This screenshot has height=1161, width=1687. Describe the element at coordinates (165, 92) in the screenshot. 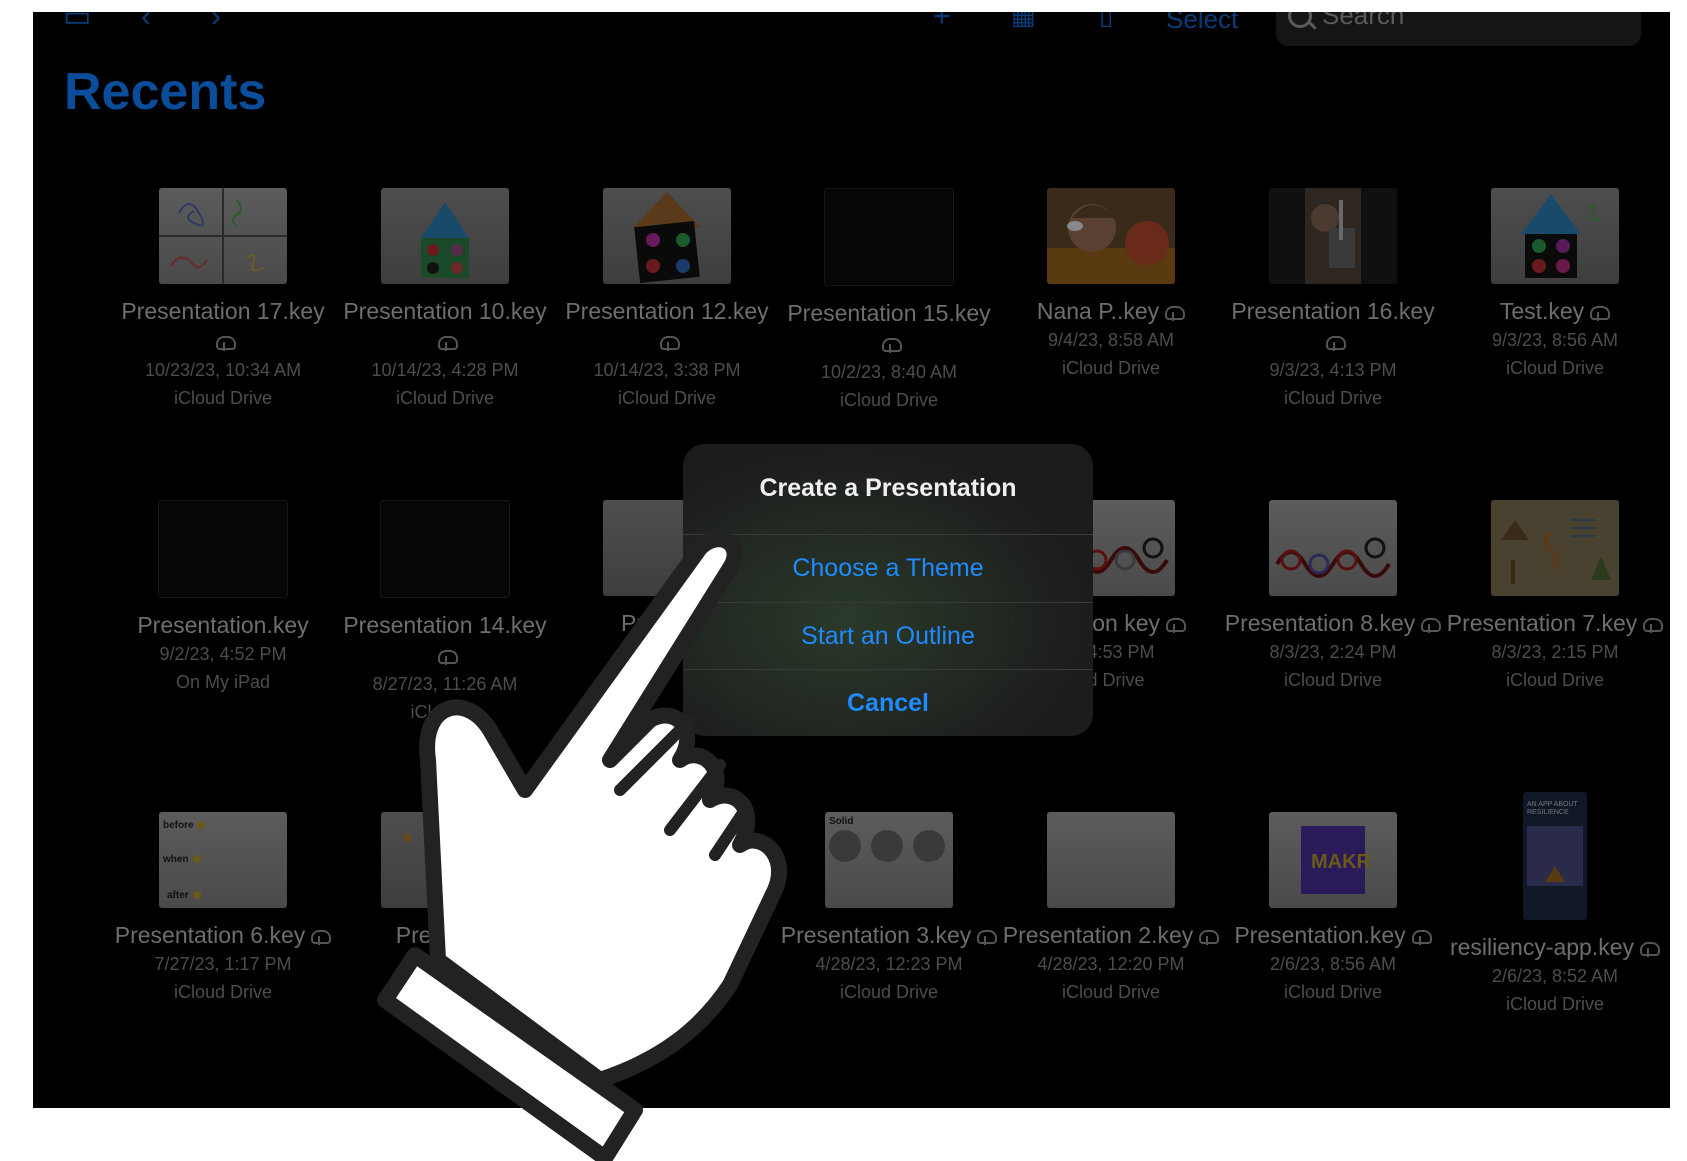

I see `page-title: Recents` at that location.